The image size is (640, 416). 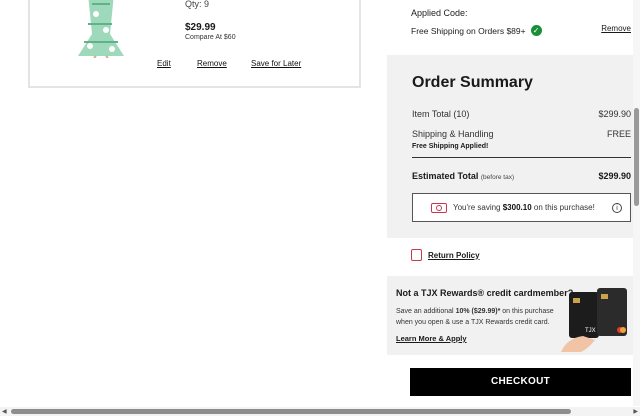 I want to click on item-compare-price: Compare At $60, so click(x=210, y=37).